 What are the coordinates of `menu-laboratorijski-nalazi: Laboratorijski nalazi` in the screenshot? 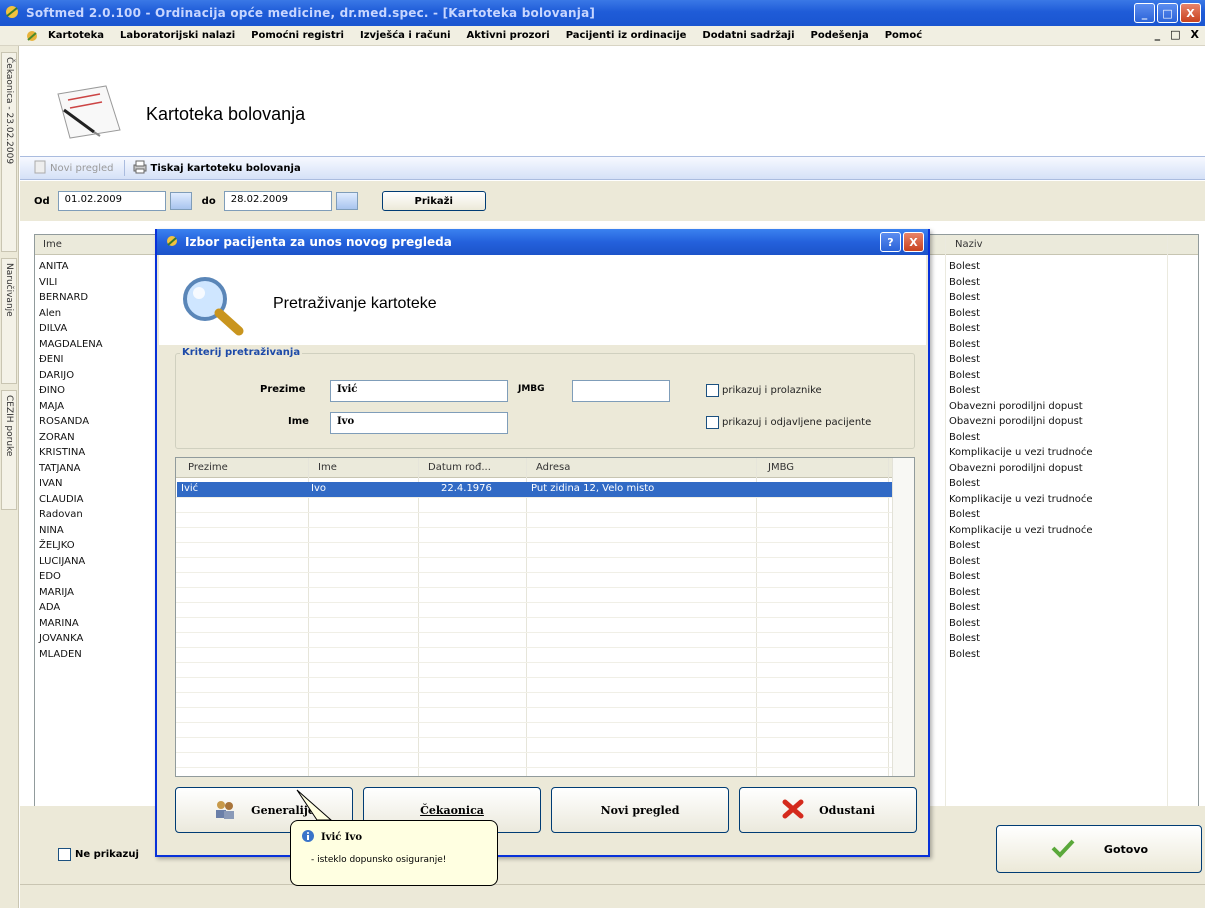 It's located at (177, 35).